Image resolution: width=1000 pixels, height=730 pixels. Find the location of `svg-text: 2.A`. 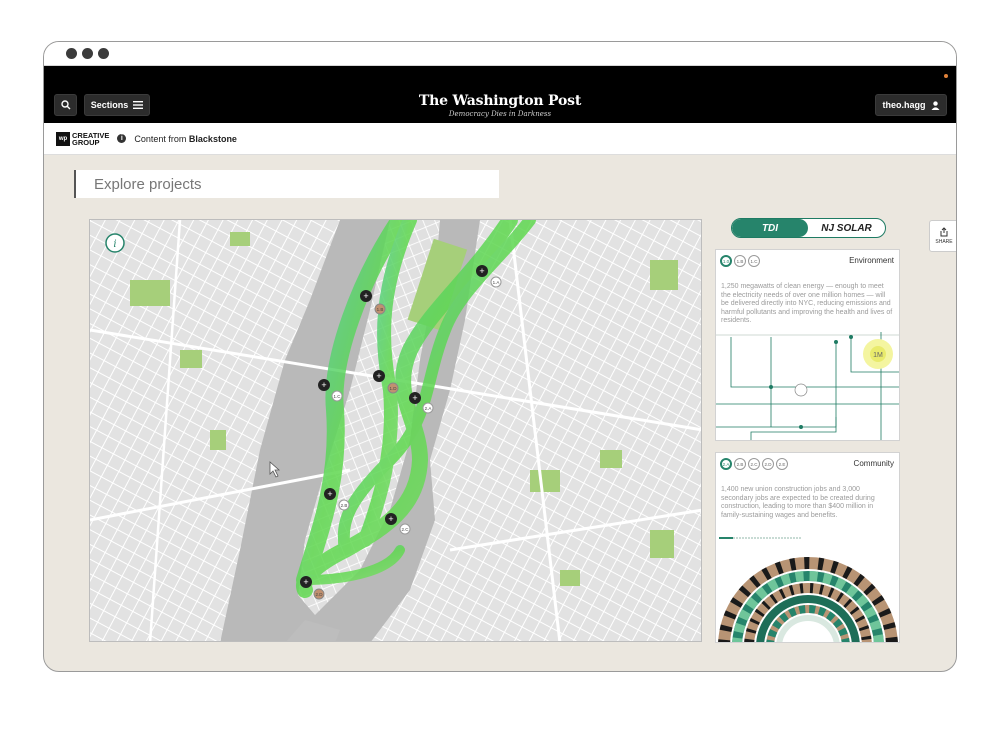

svg-text: 2.A is located at coordinates (428, 408).